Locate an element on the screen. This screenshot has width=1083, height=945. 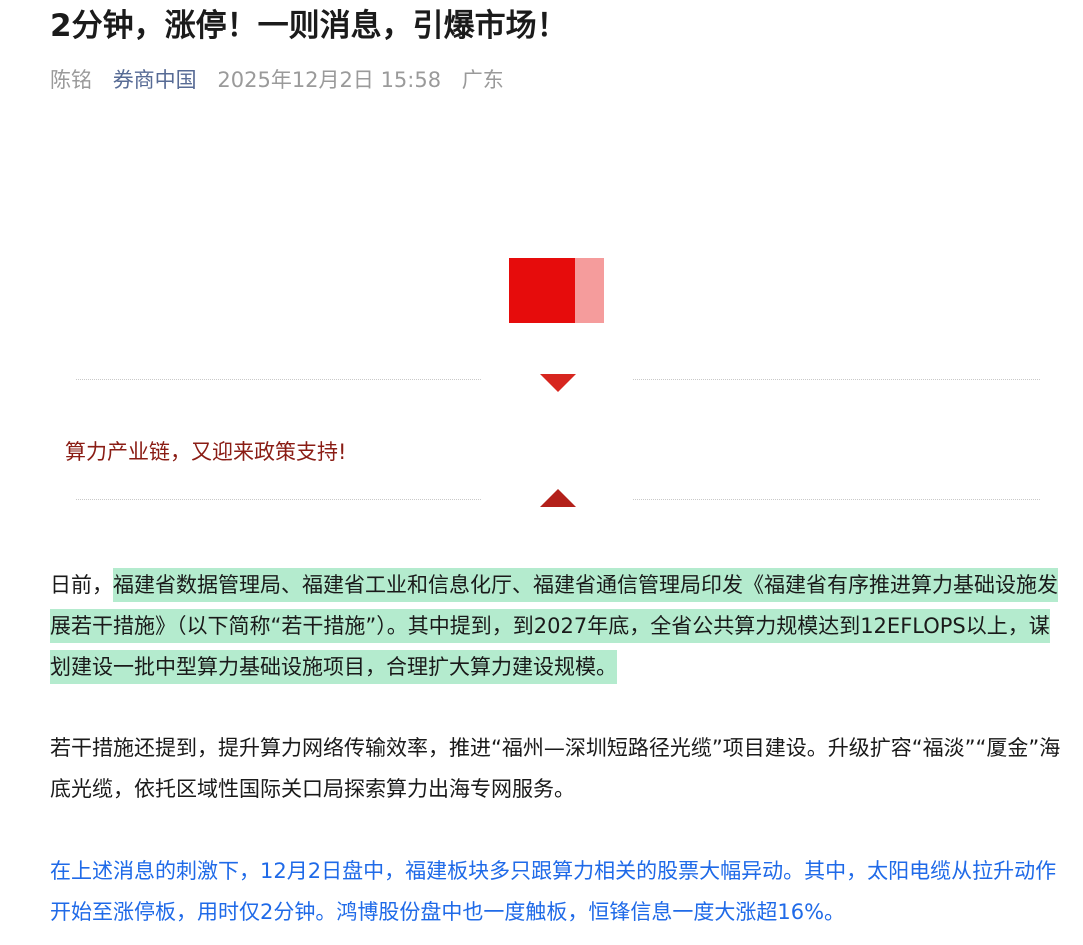
publish-location: 广东 is located at coordinates (482, 80).